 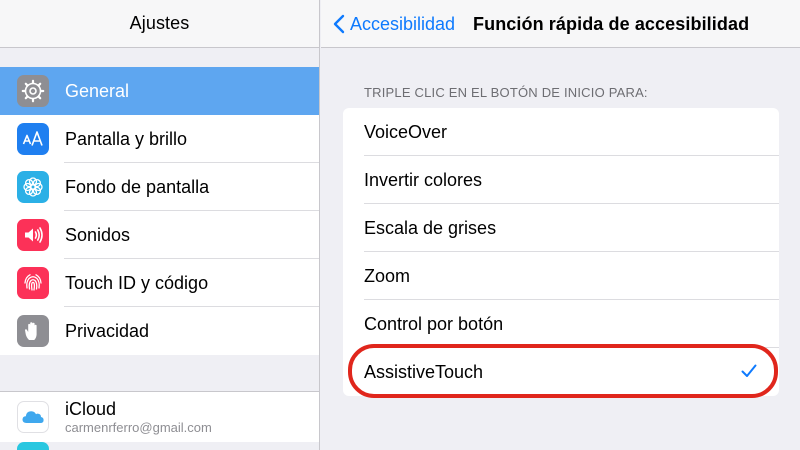 I want to click on option-zoom: Zoom, so click(x=561, y=276).